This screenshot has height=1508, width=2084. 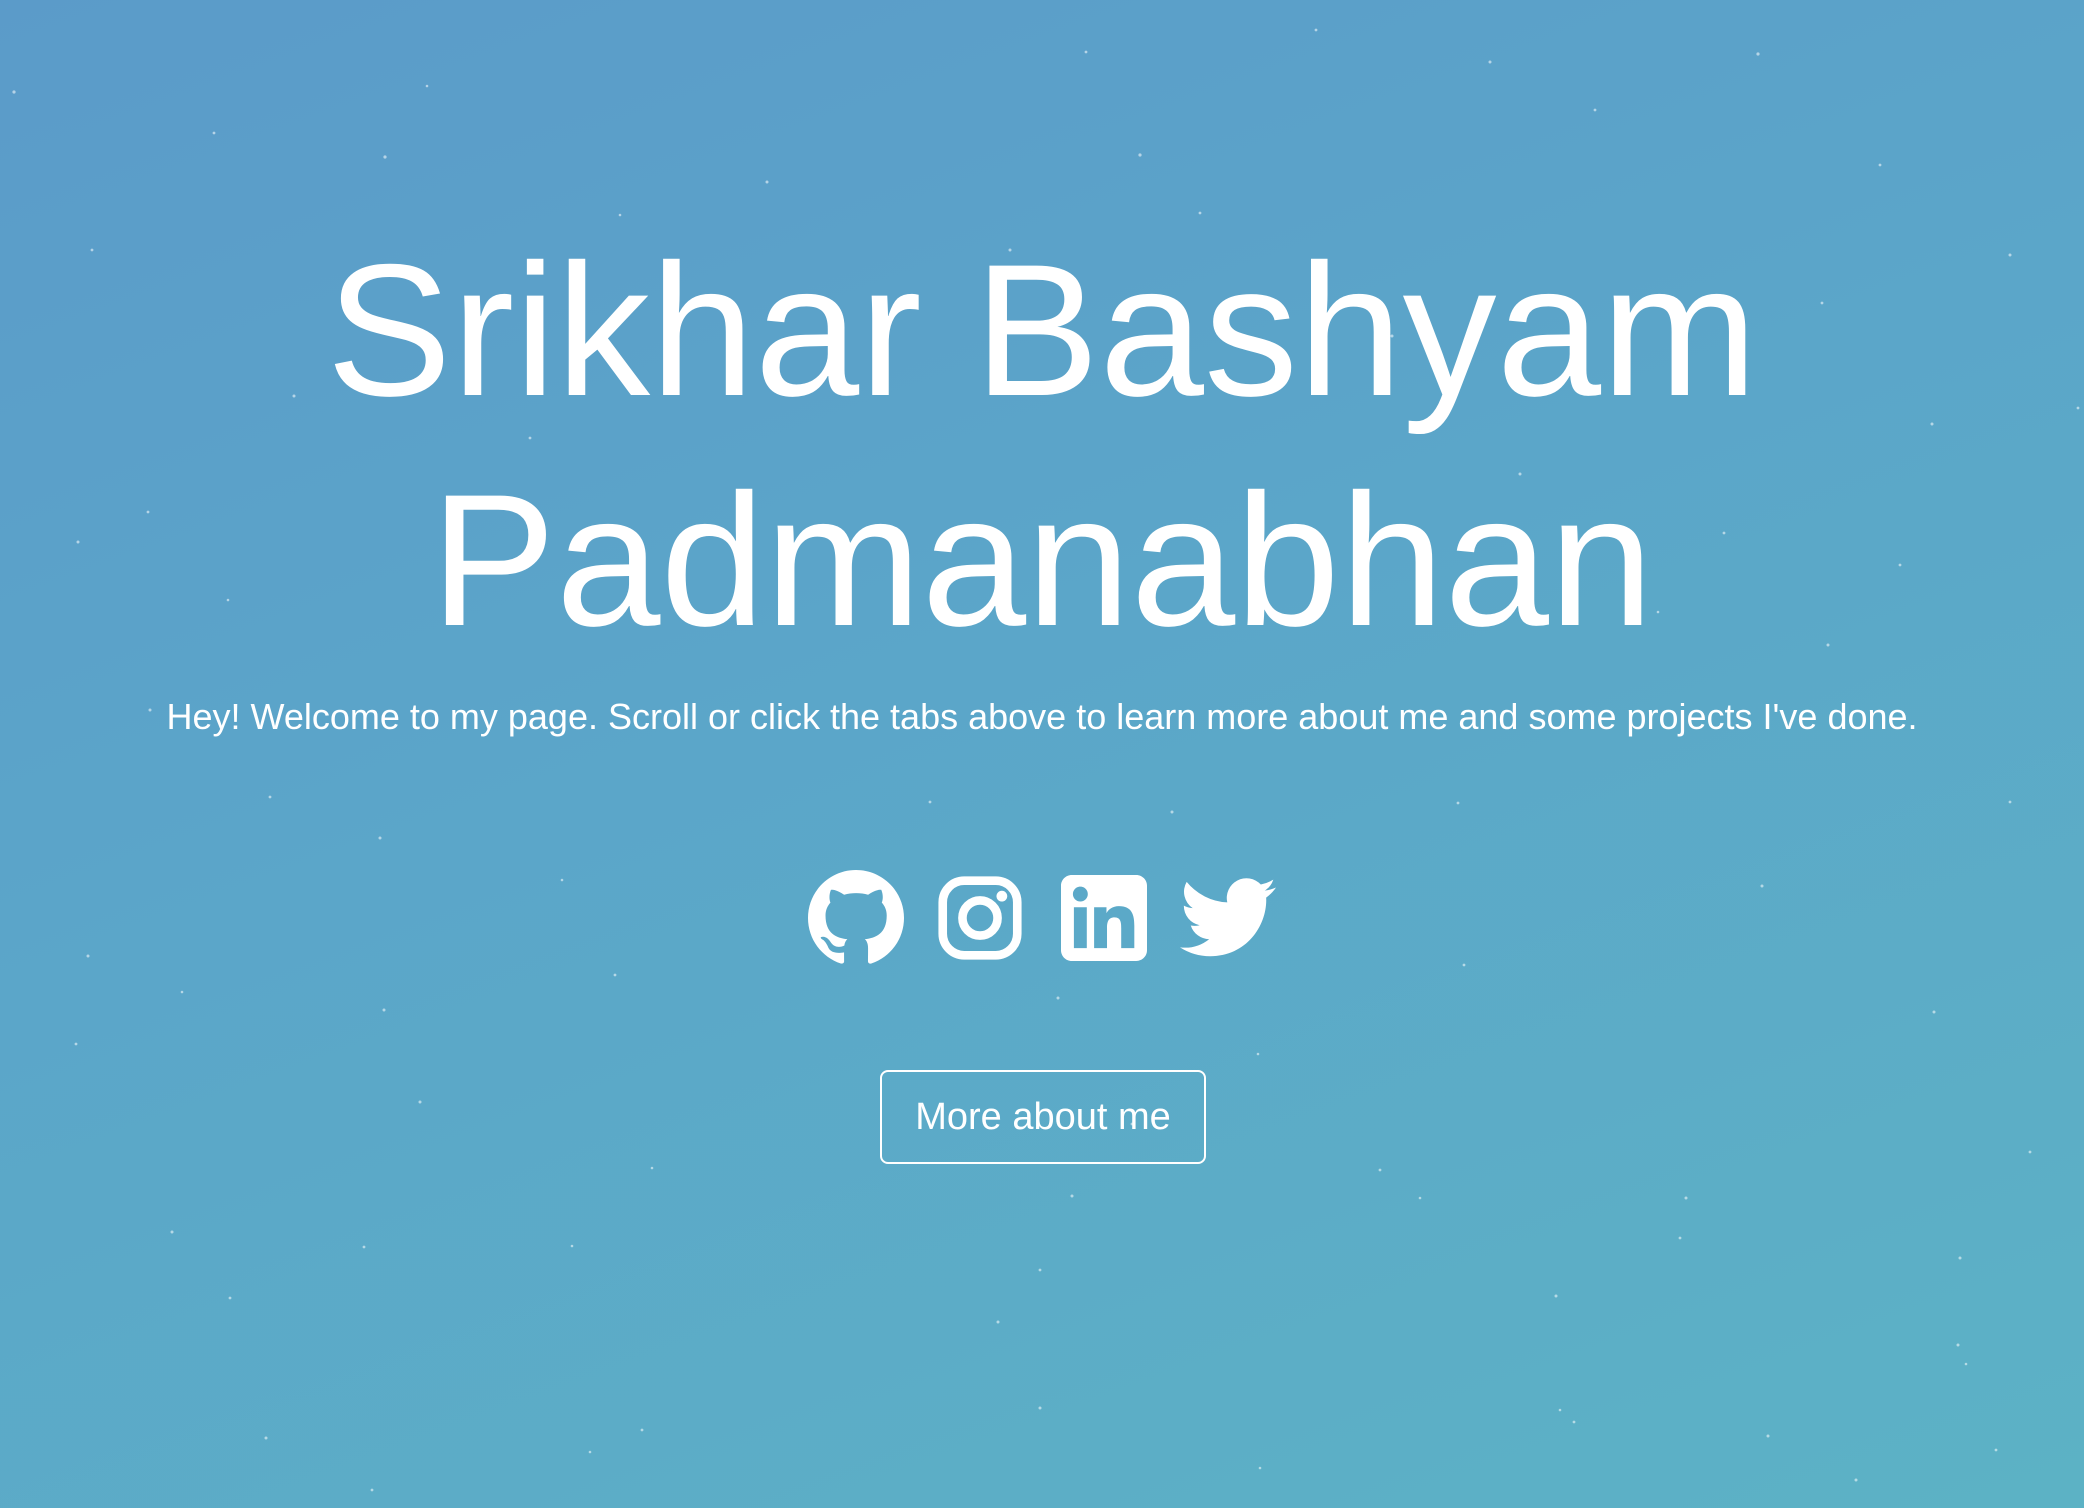 What do you see at coordinates (1042, 560) in the screenshot?
I see `title-line-2: Padmanabhan` at bounding box center [1042, 560].